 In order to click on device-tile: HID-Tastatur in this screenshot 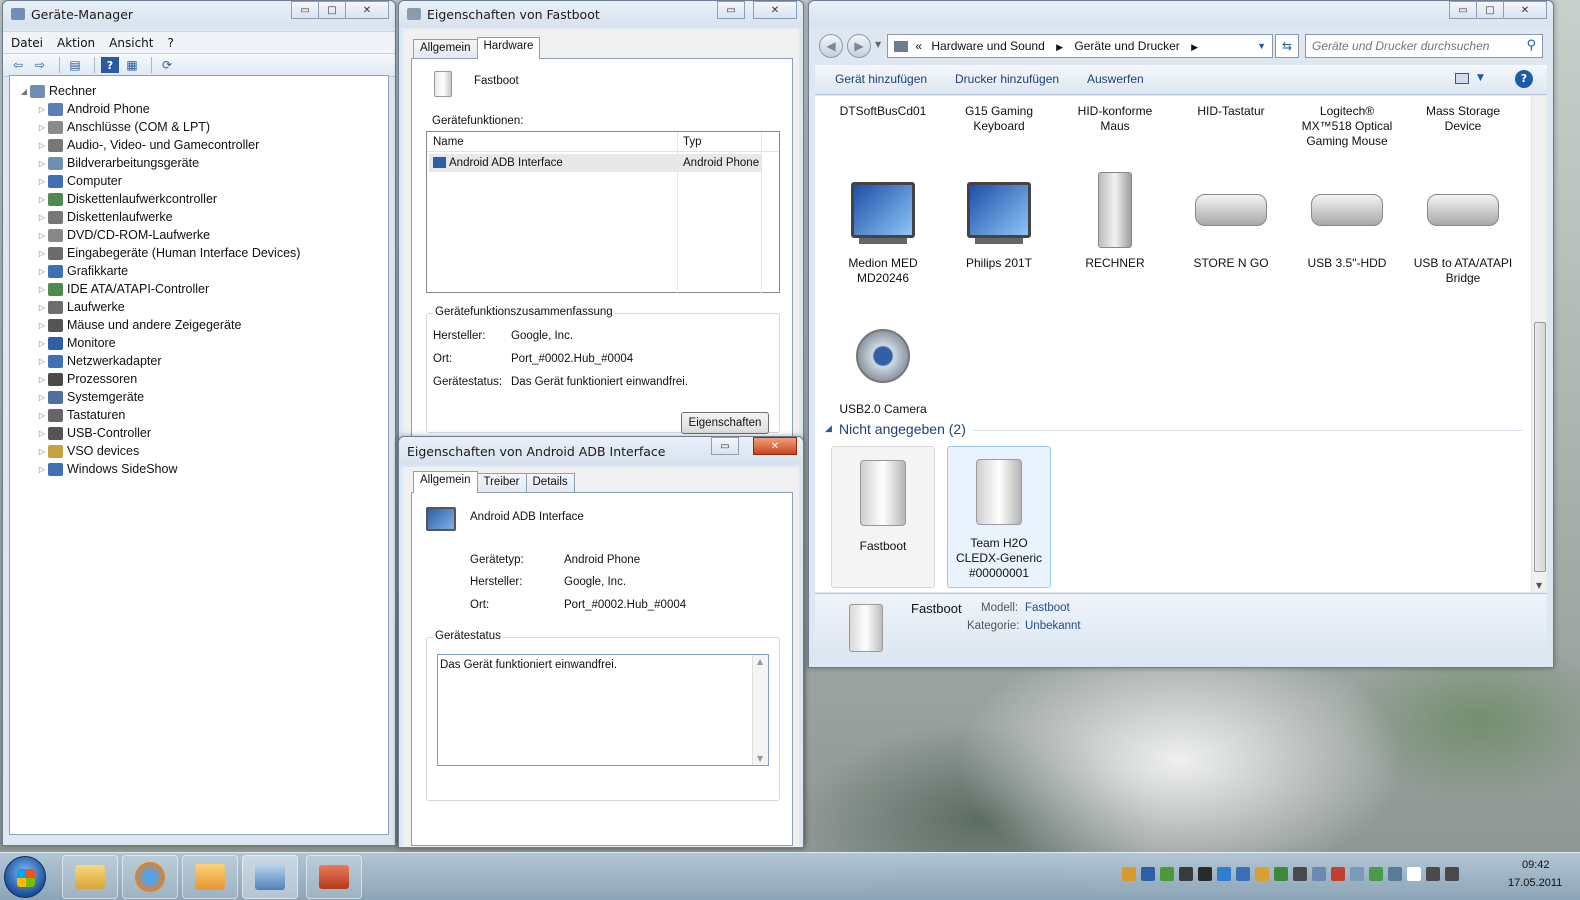, I will do `click(1231, 111)`.